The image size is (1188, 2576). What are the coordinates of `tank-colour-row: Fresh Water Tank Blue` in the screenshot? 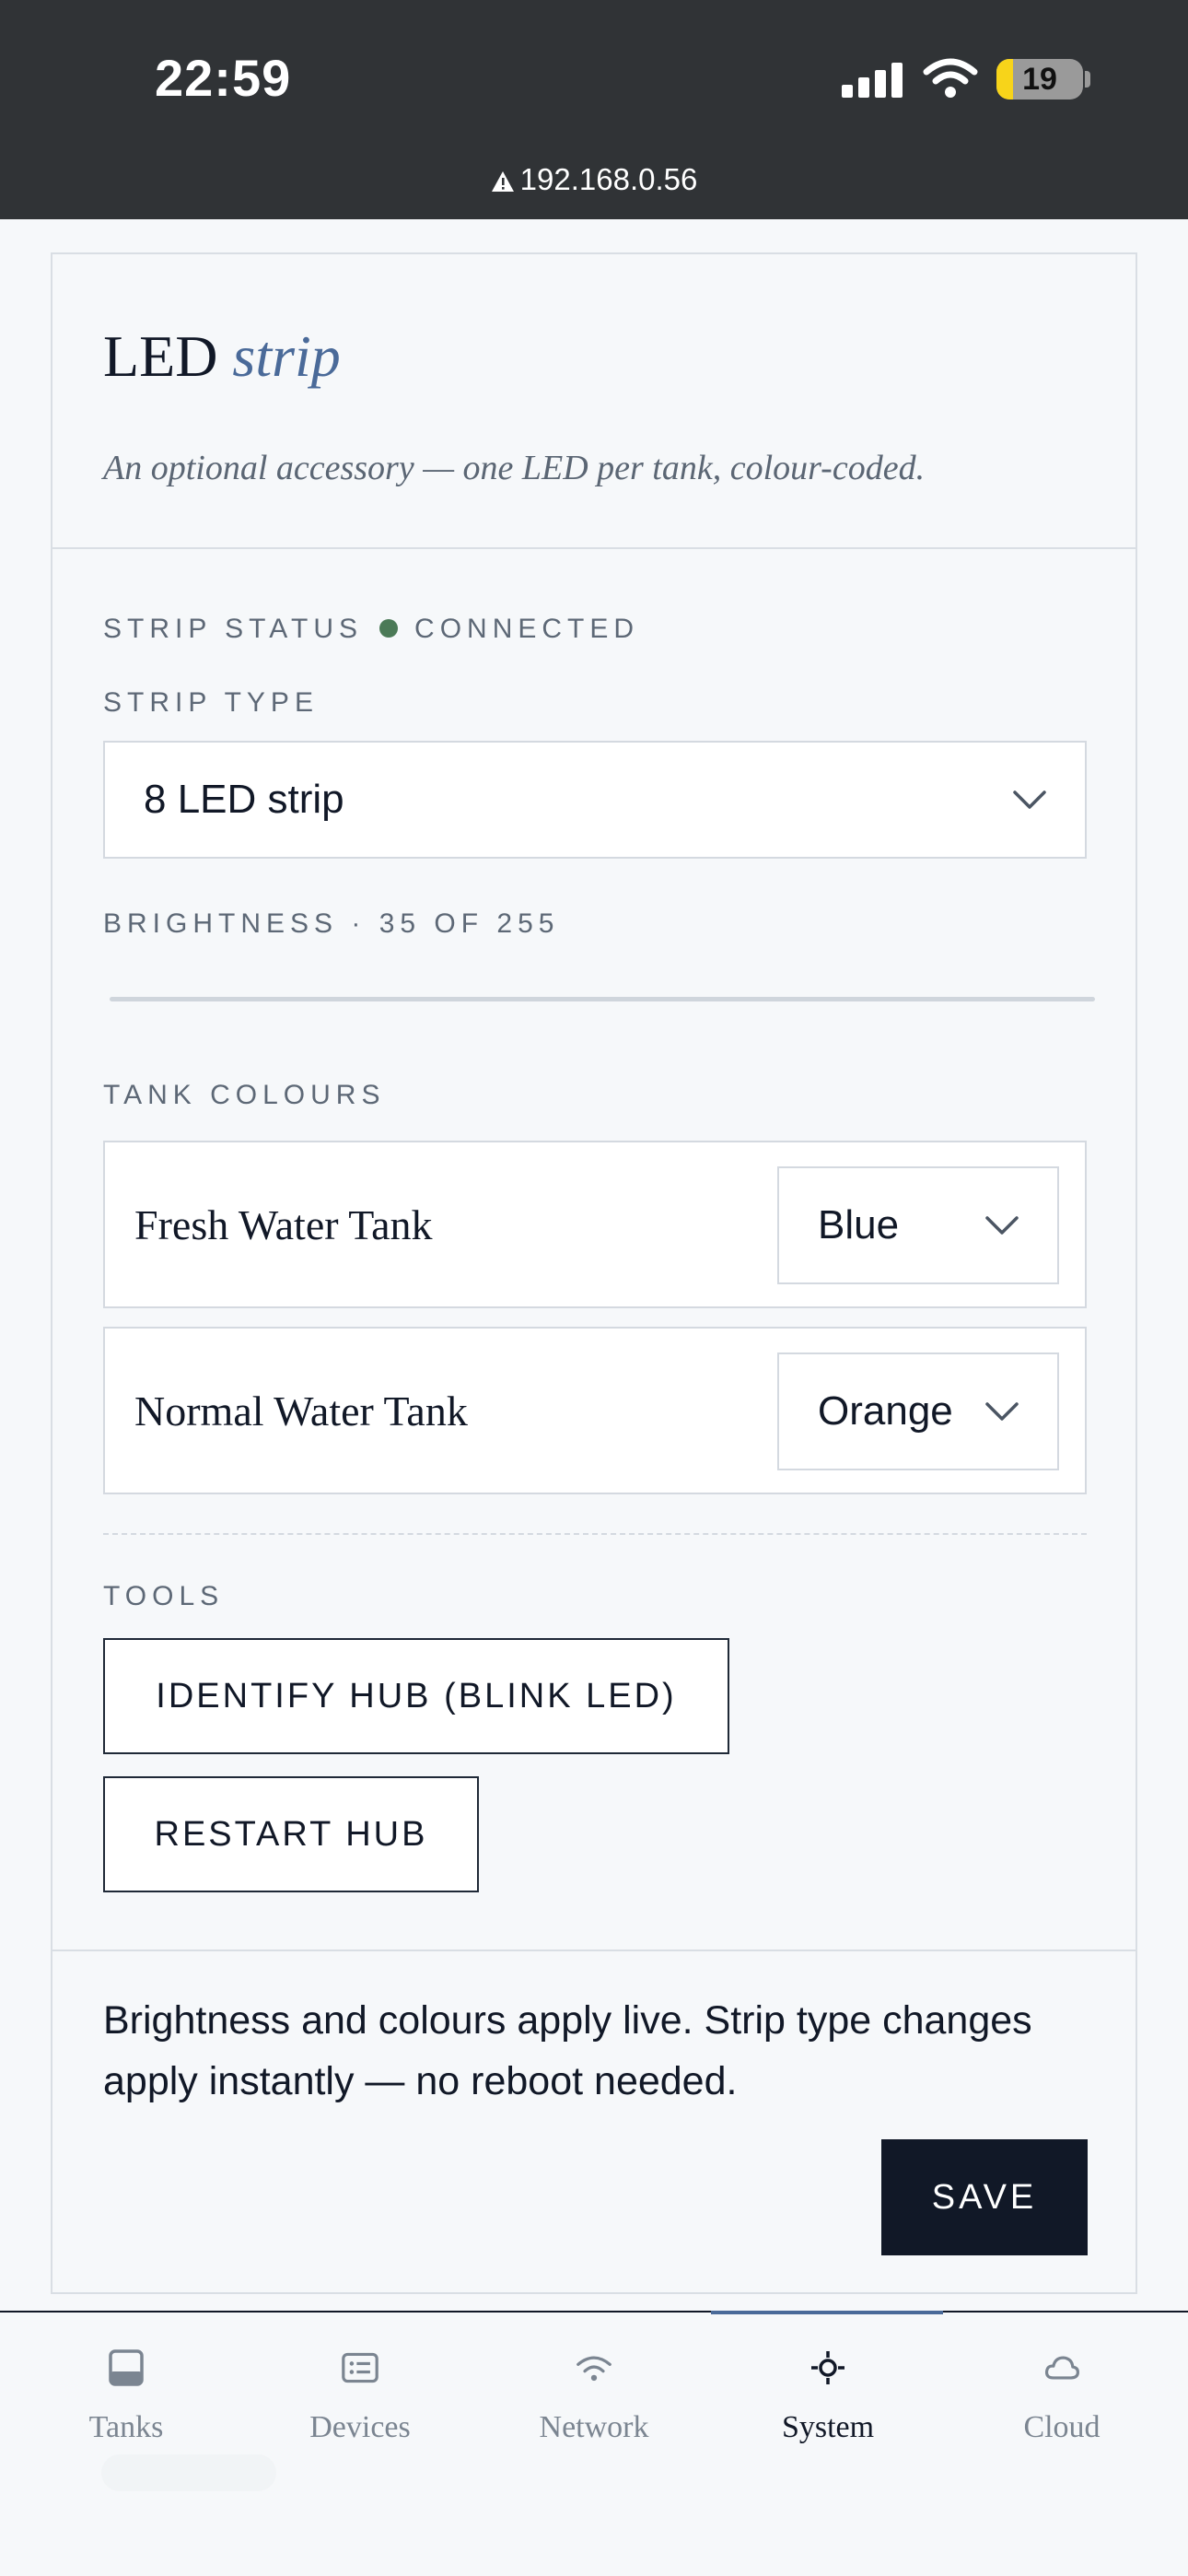 It's located at (595, 1224).